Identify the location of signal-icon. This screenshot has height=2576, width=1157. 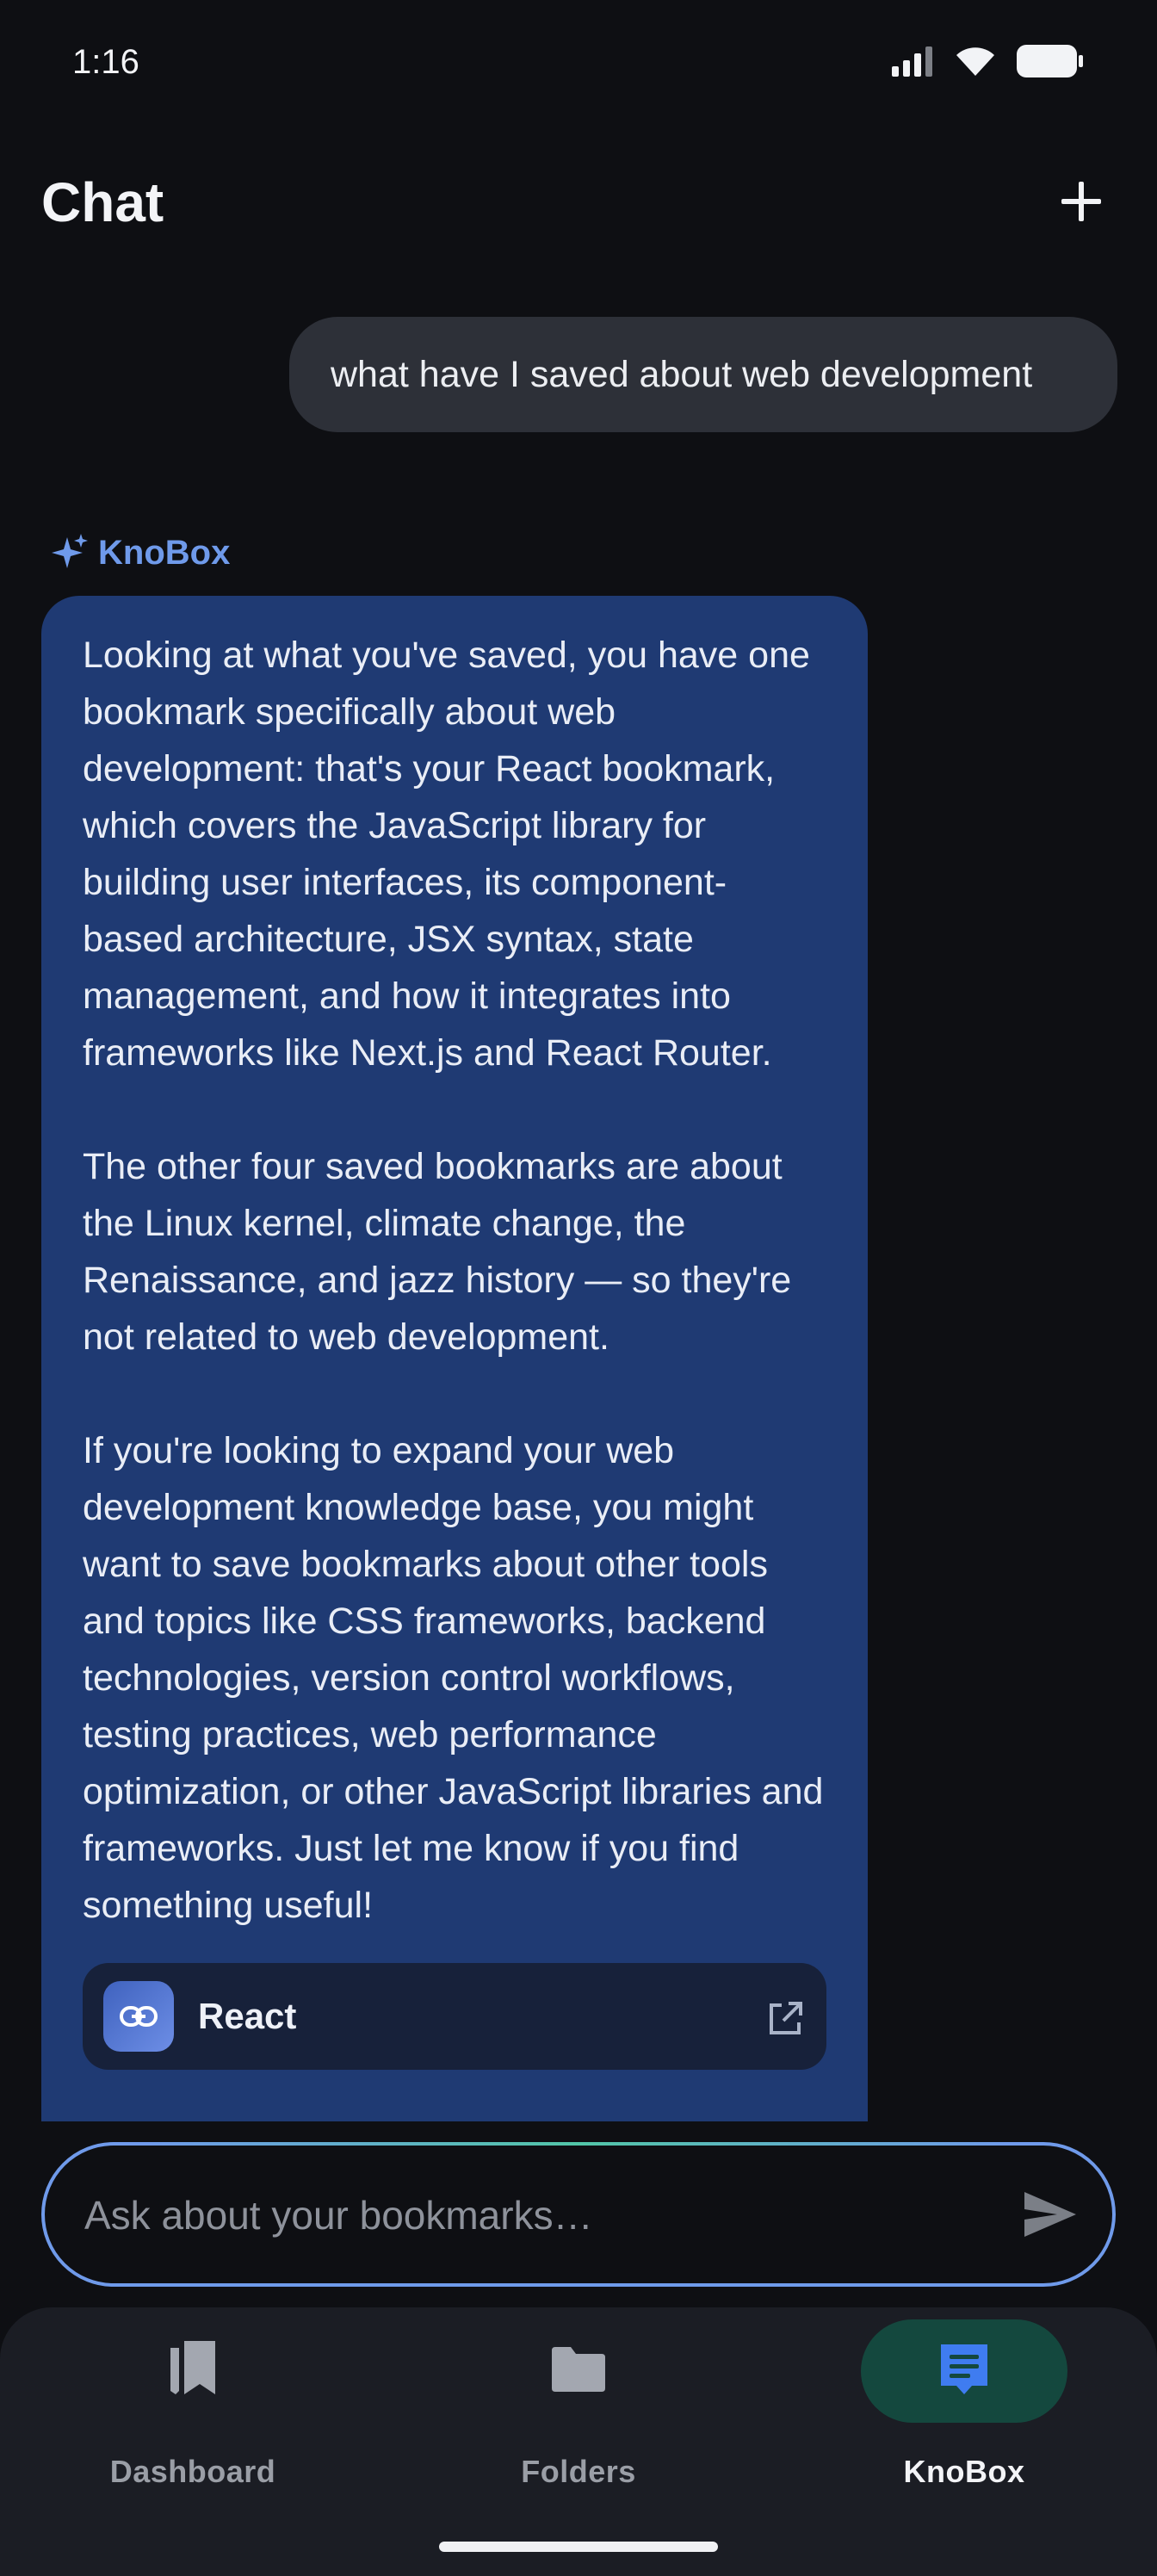
(914, 64).